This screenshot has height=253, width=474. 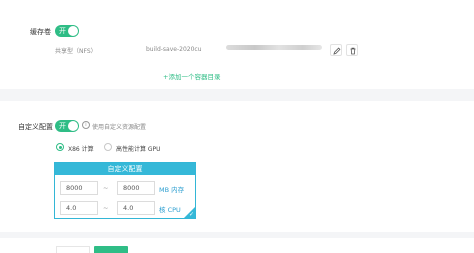 I want to click on cpu-unit: 核 CPU, so click(x=170, y=210).